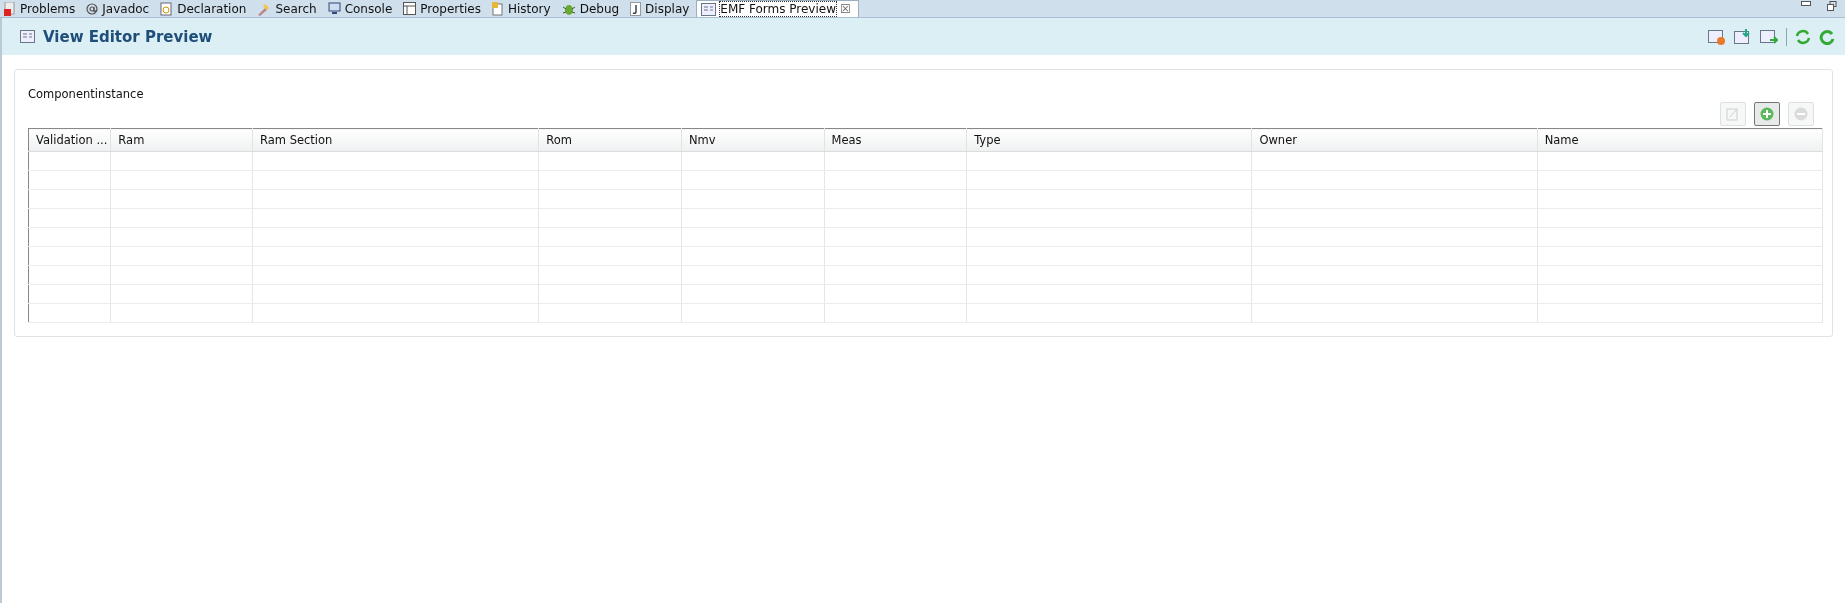  Describe the element at coordinates (1769, 36) in the screenshot. I see `form-export-icon` at that location.